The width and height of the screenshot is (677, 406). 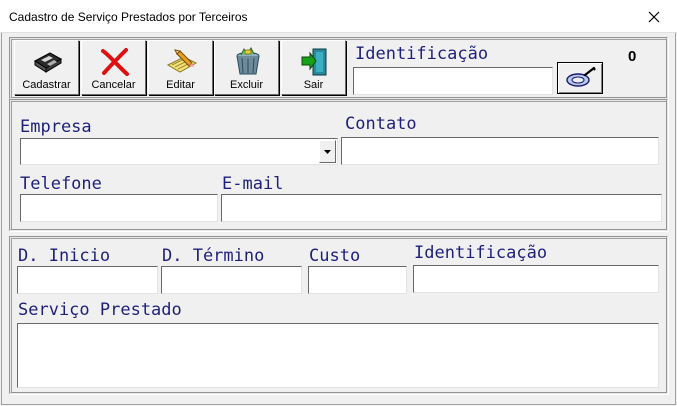 What do you see at coordinates (246, 85) in the screenshot?
I see `excluir-label: Excluir` at bounding box center [246, 85].